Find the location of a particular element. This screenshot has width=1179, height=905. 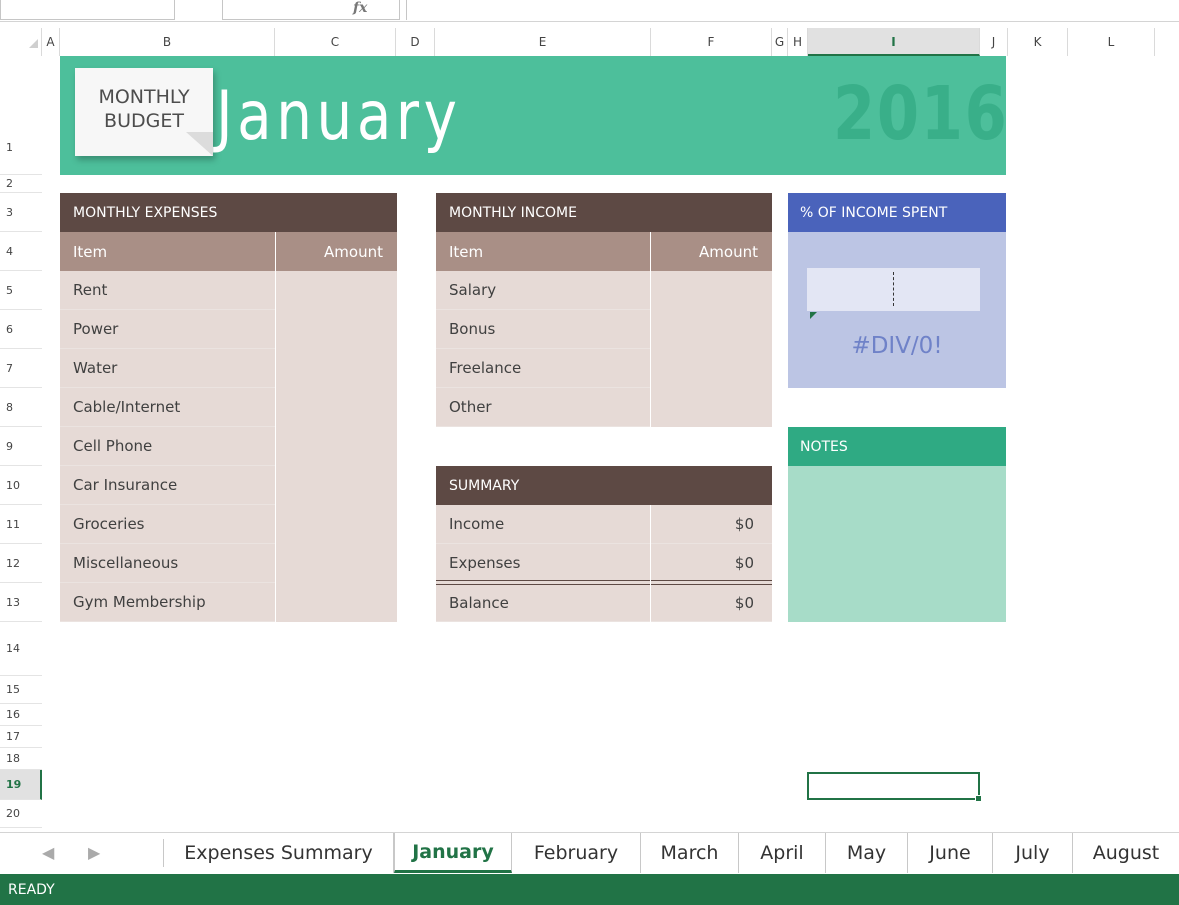

tag-fold-icon is located at coordinates (199, 144).